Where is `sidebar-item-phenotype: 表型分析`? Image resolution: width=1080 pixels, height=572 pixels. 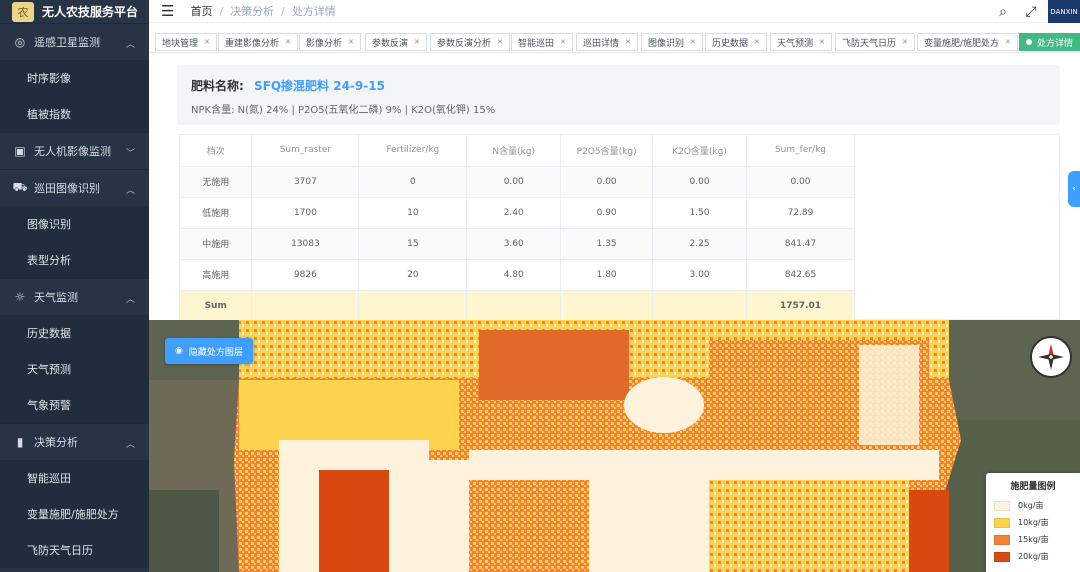 sidebar-item-phenotype: 表型分析 is located at coordinates (74, 260).